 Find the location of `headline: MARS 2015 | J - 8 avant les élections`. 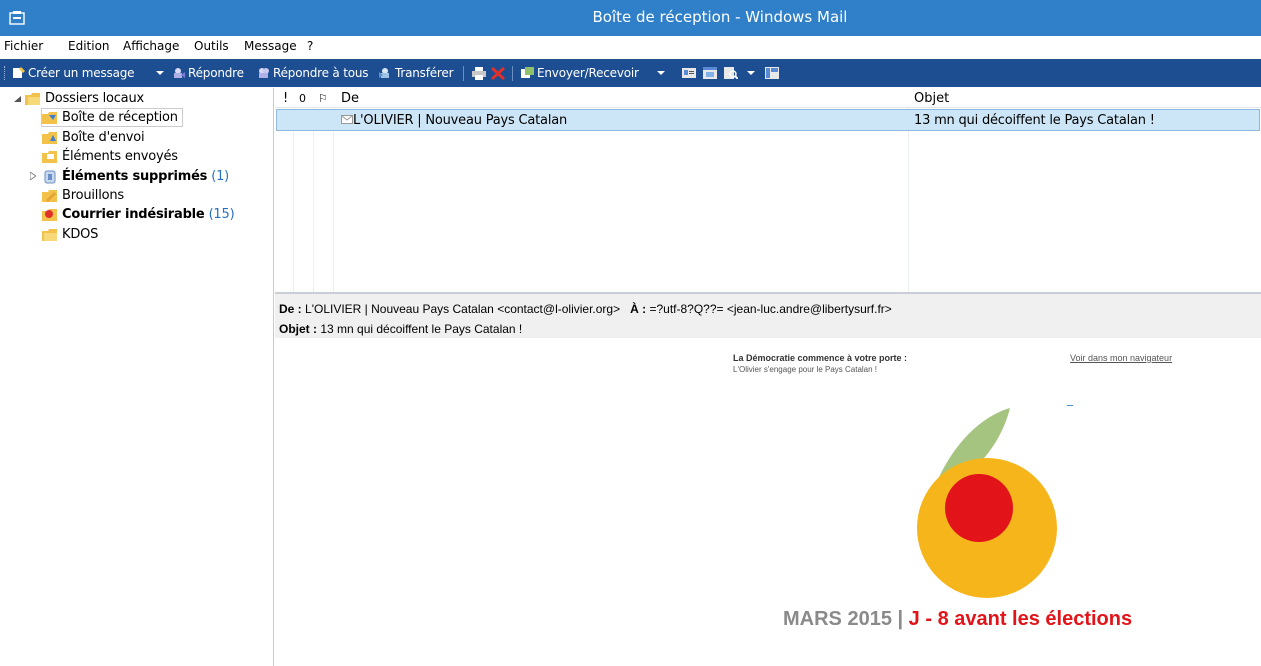

headline: MARS 2015 | J - 8 avant les élections is located at coordinates (957, 619).